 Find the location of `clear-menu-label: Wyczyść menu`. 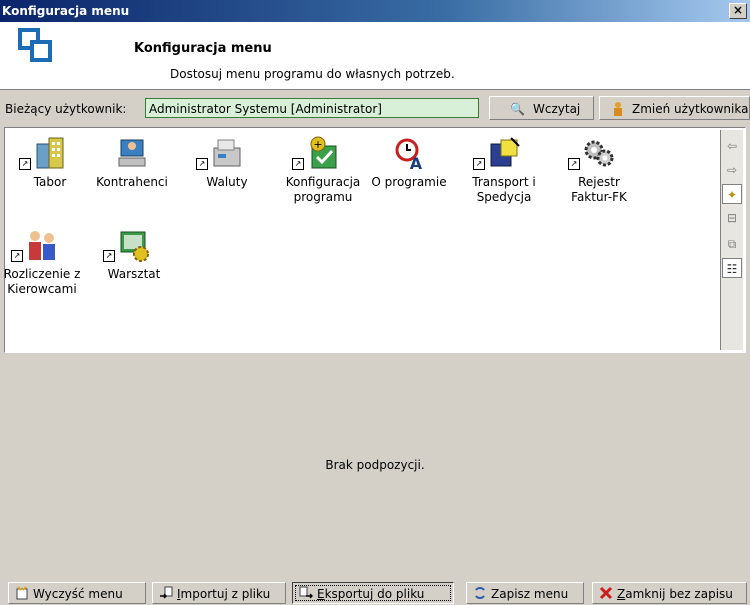

clear-menu-label: Wyczyść menu is located at coordinates (78, 594).